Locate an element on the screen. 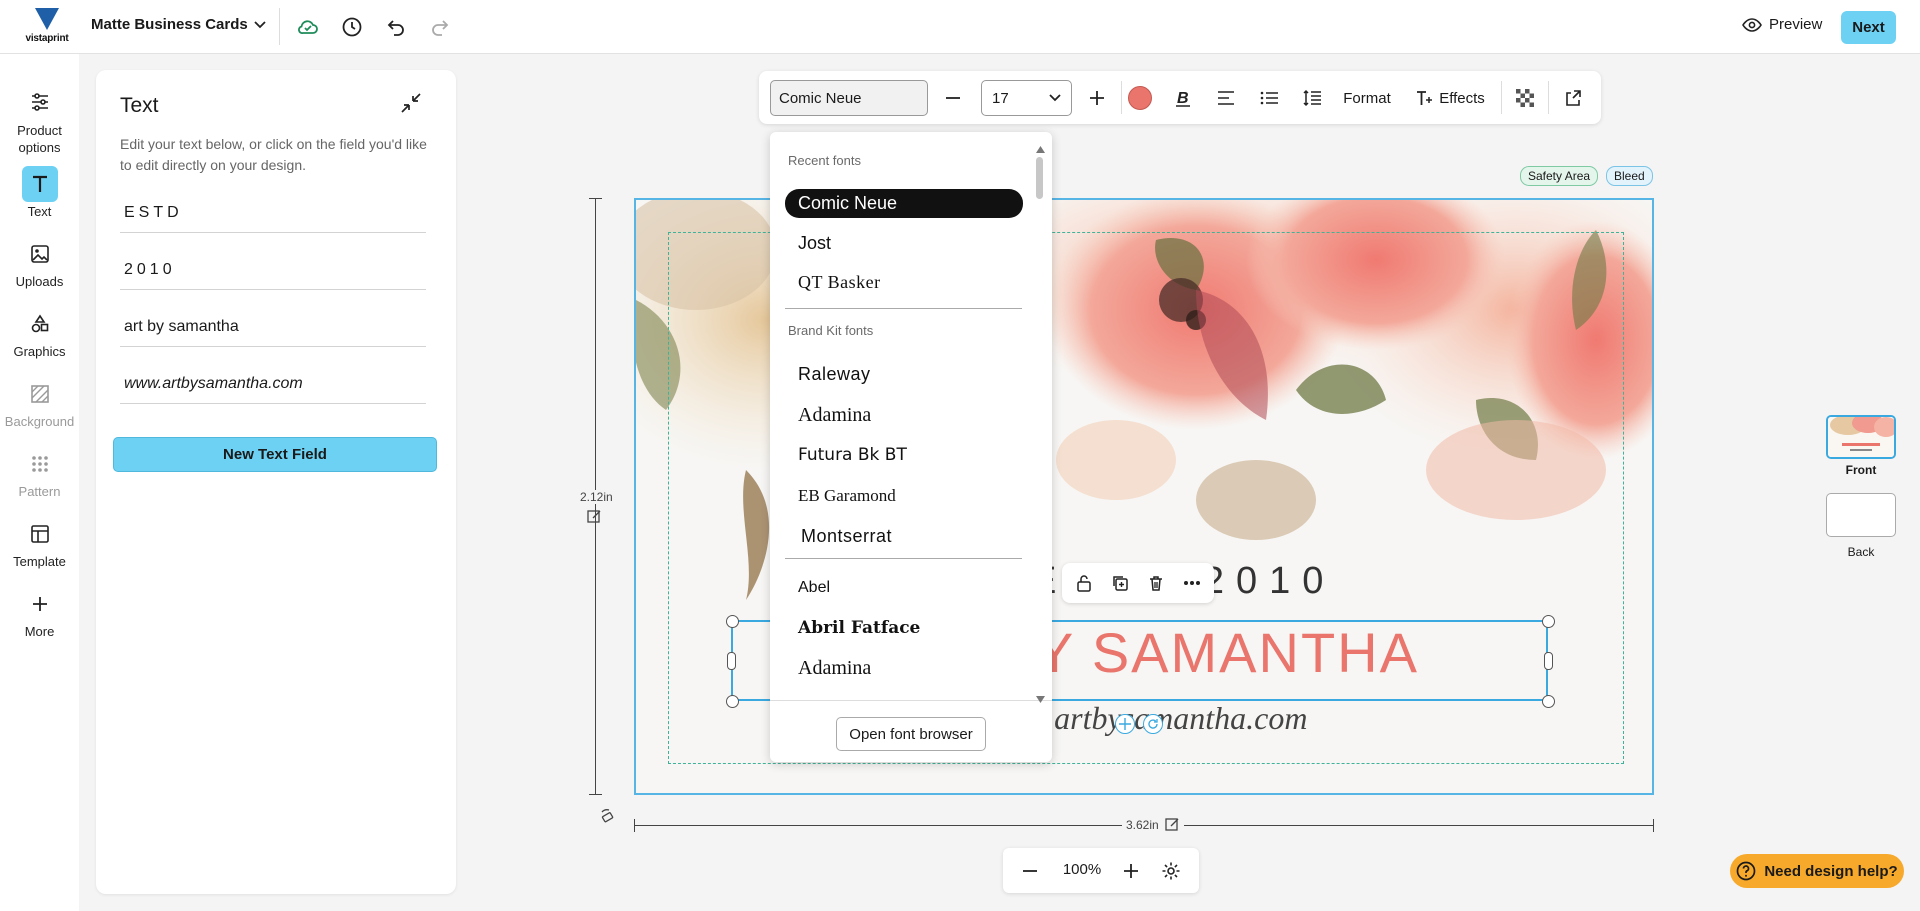 This screenshot has height=911, width=1920. panel-title: Text is located at coordinates (139, 105).